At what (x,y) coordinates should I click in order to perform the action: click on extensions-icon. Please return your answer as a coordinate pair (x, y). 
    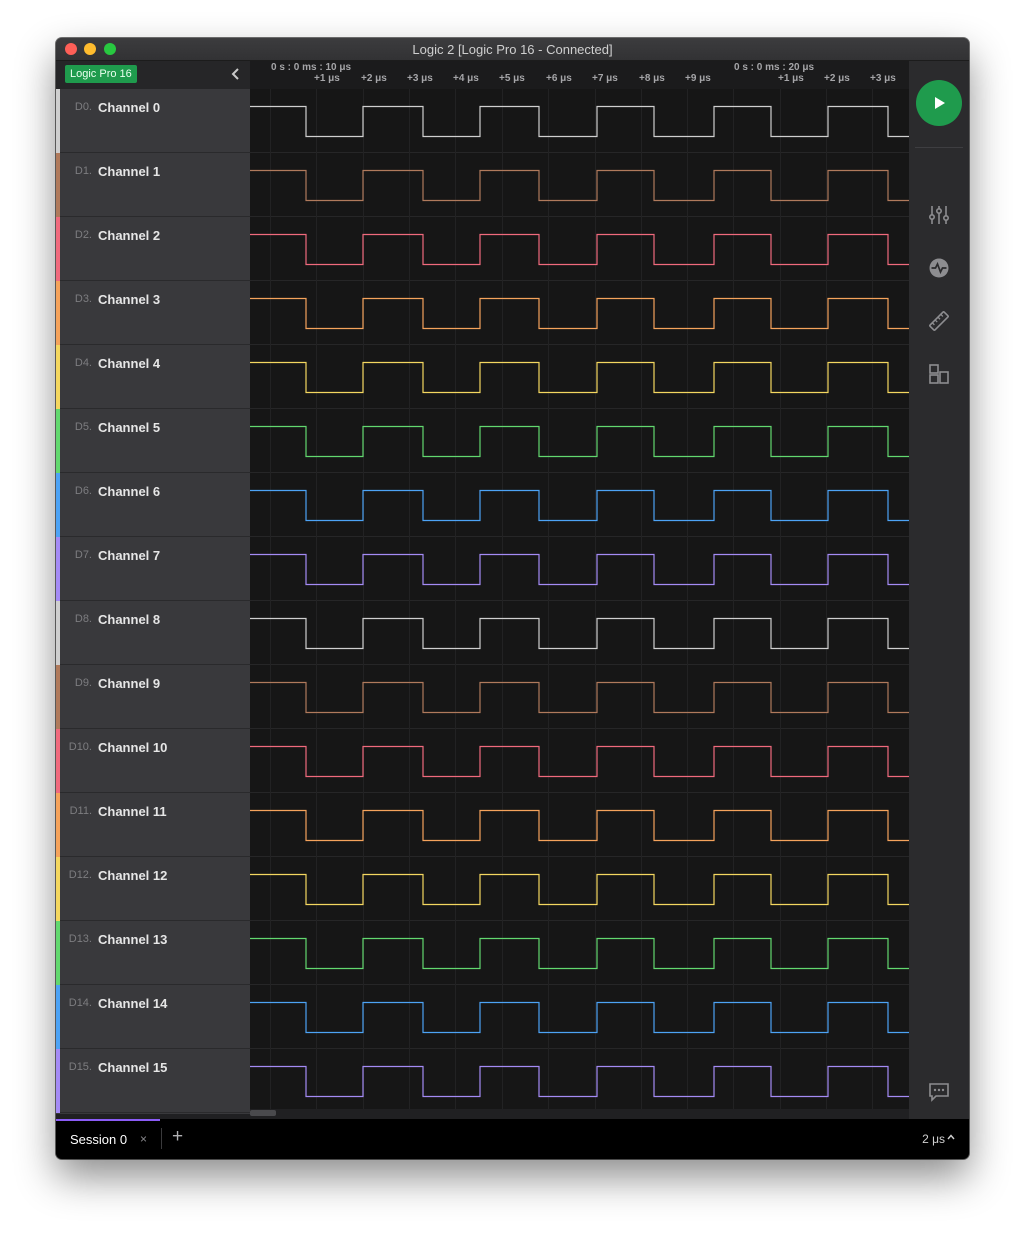
    Looking at the image, I should click on (939, 374).